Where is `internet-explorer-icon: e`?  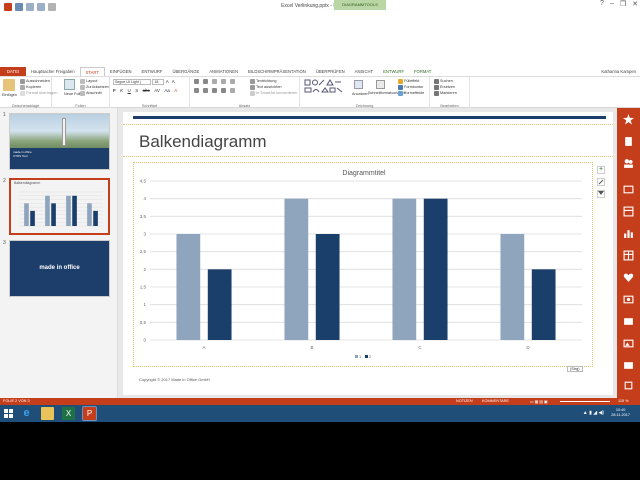 internet-explorer-icon: e is located at coordinates (26, 413).